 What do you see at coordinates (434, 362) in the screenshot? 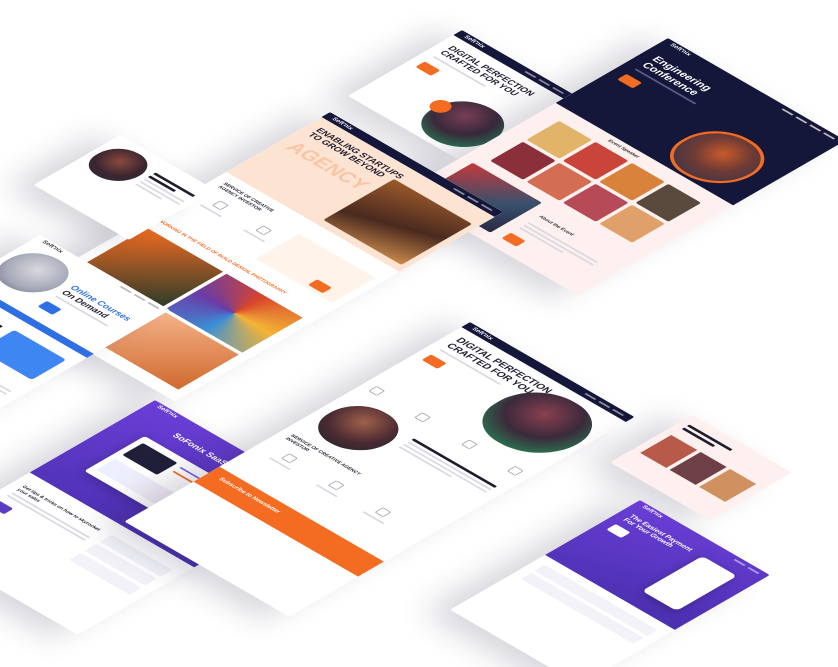
I see `digital-cta-button` at bounding box center [434, 362].